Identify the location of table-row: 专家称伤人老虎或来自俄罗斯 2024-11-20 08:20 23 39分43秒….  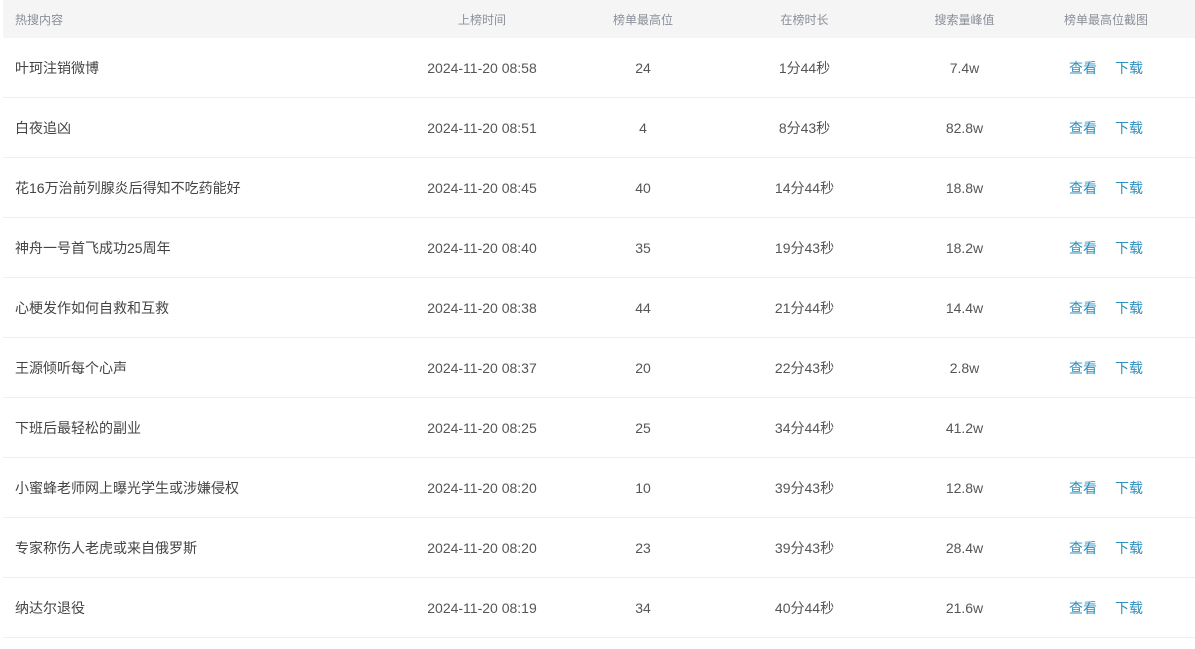
(599, 548).